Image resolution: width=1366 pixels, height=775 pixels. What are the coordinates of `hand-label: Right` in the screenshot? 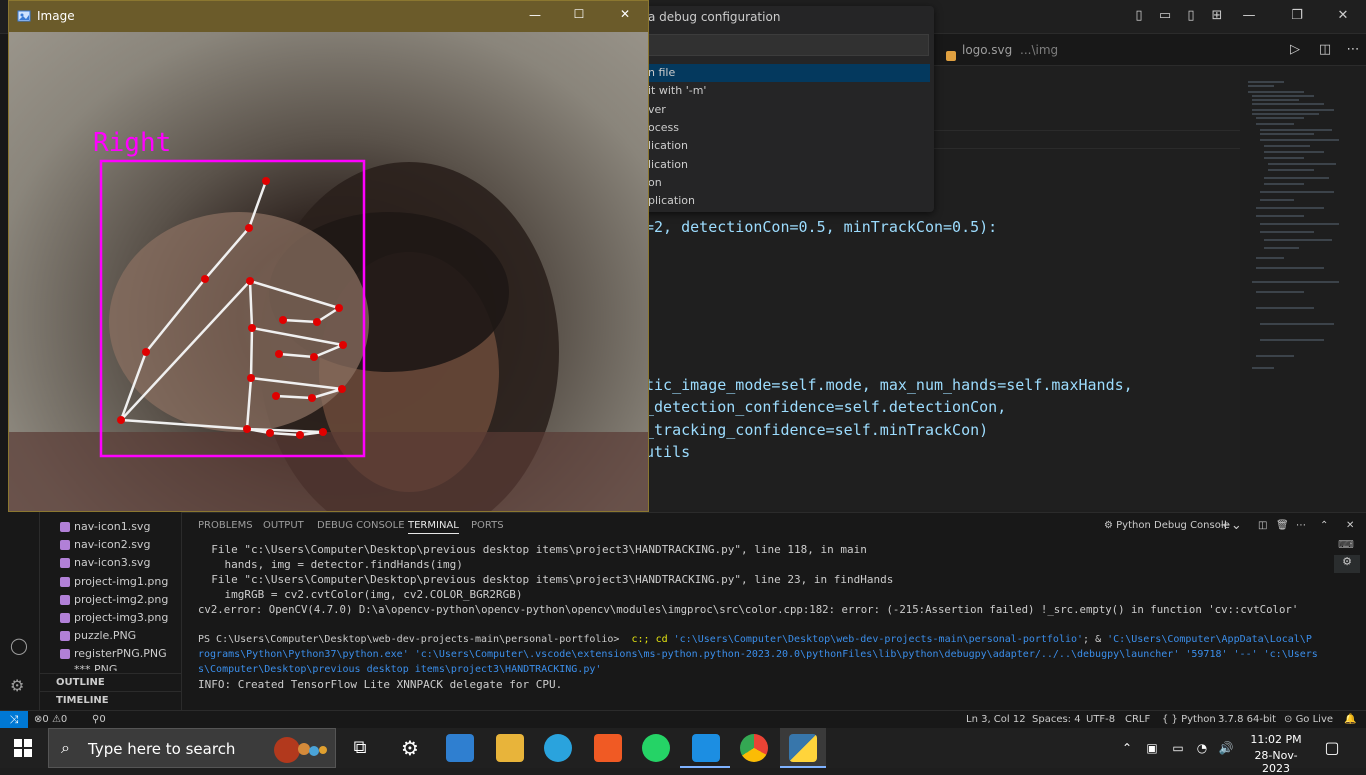 It's located at (132, 143).